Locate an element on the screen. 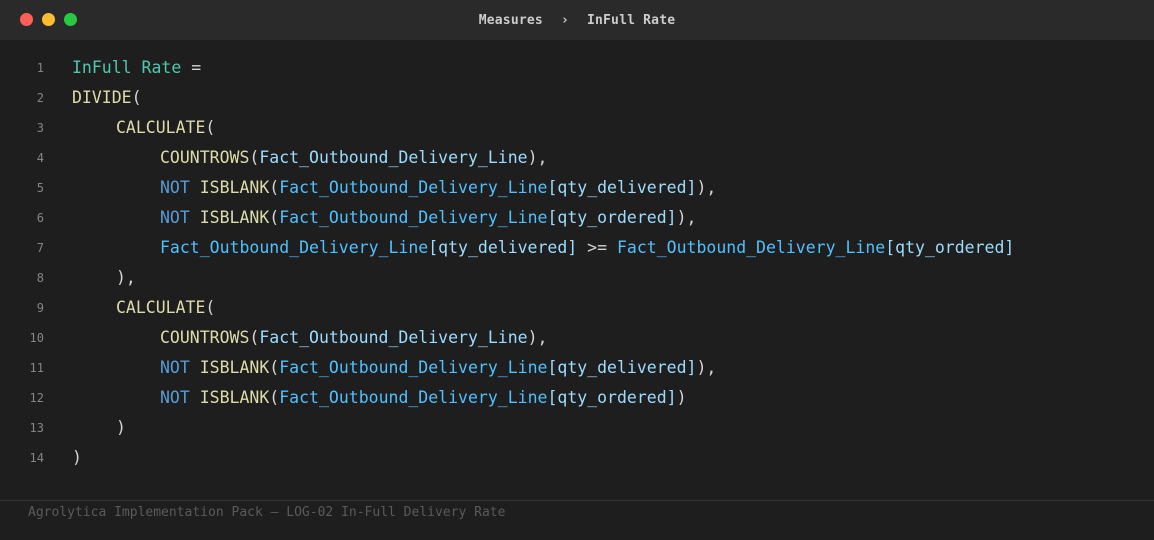 The width and height of the screenshot is (1154, 540). code-text: DIVIDE( is located at coordinates (107, 98).